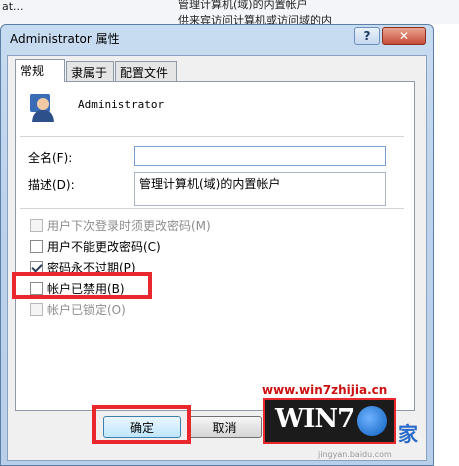  What do you see at coordinates (260, 189) in the screenshot?
I see `description-input: 管理计算机(域)的内置帐户` at bounding box center [260, 189].